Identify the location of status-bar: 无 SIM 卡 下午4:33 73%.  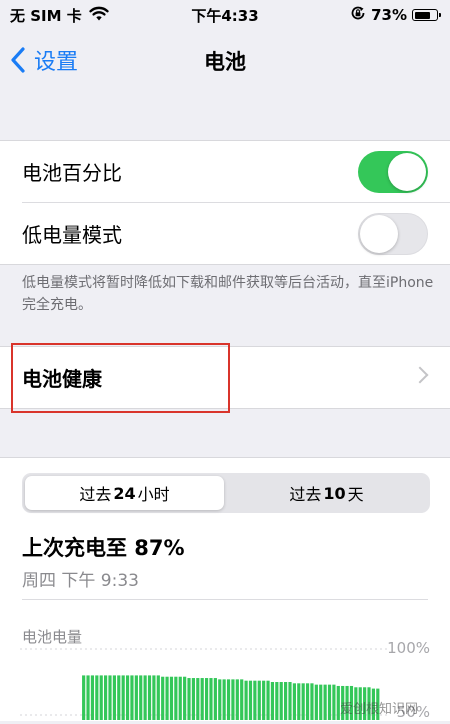
(225, 15).